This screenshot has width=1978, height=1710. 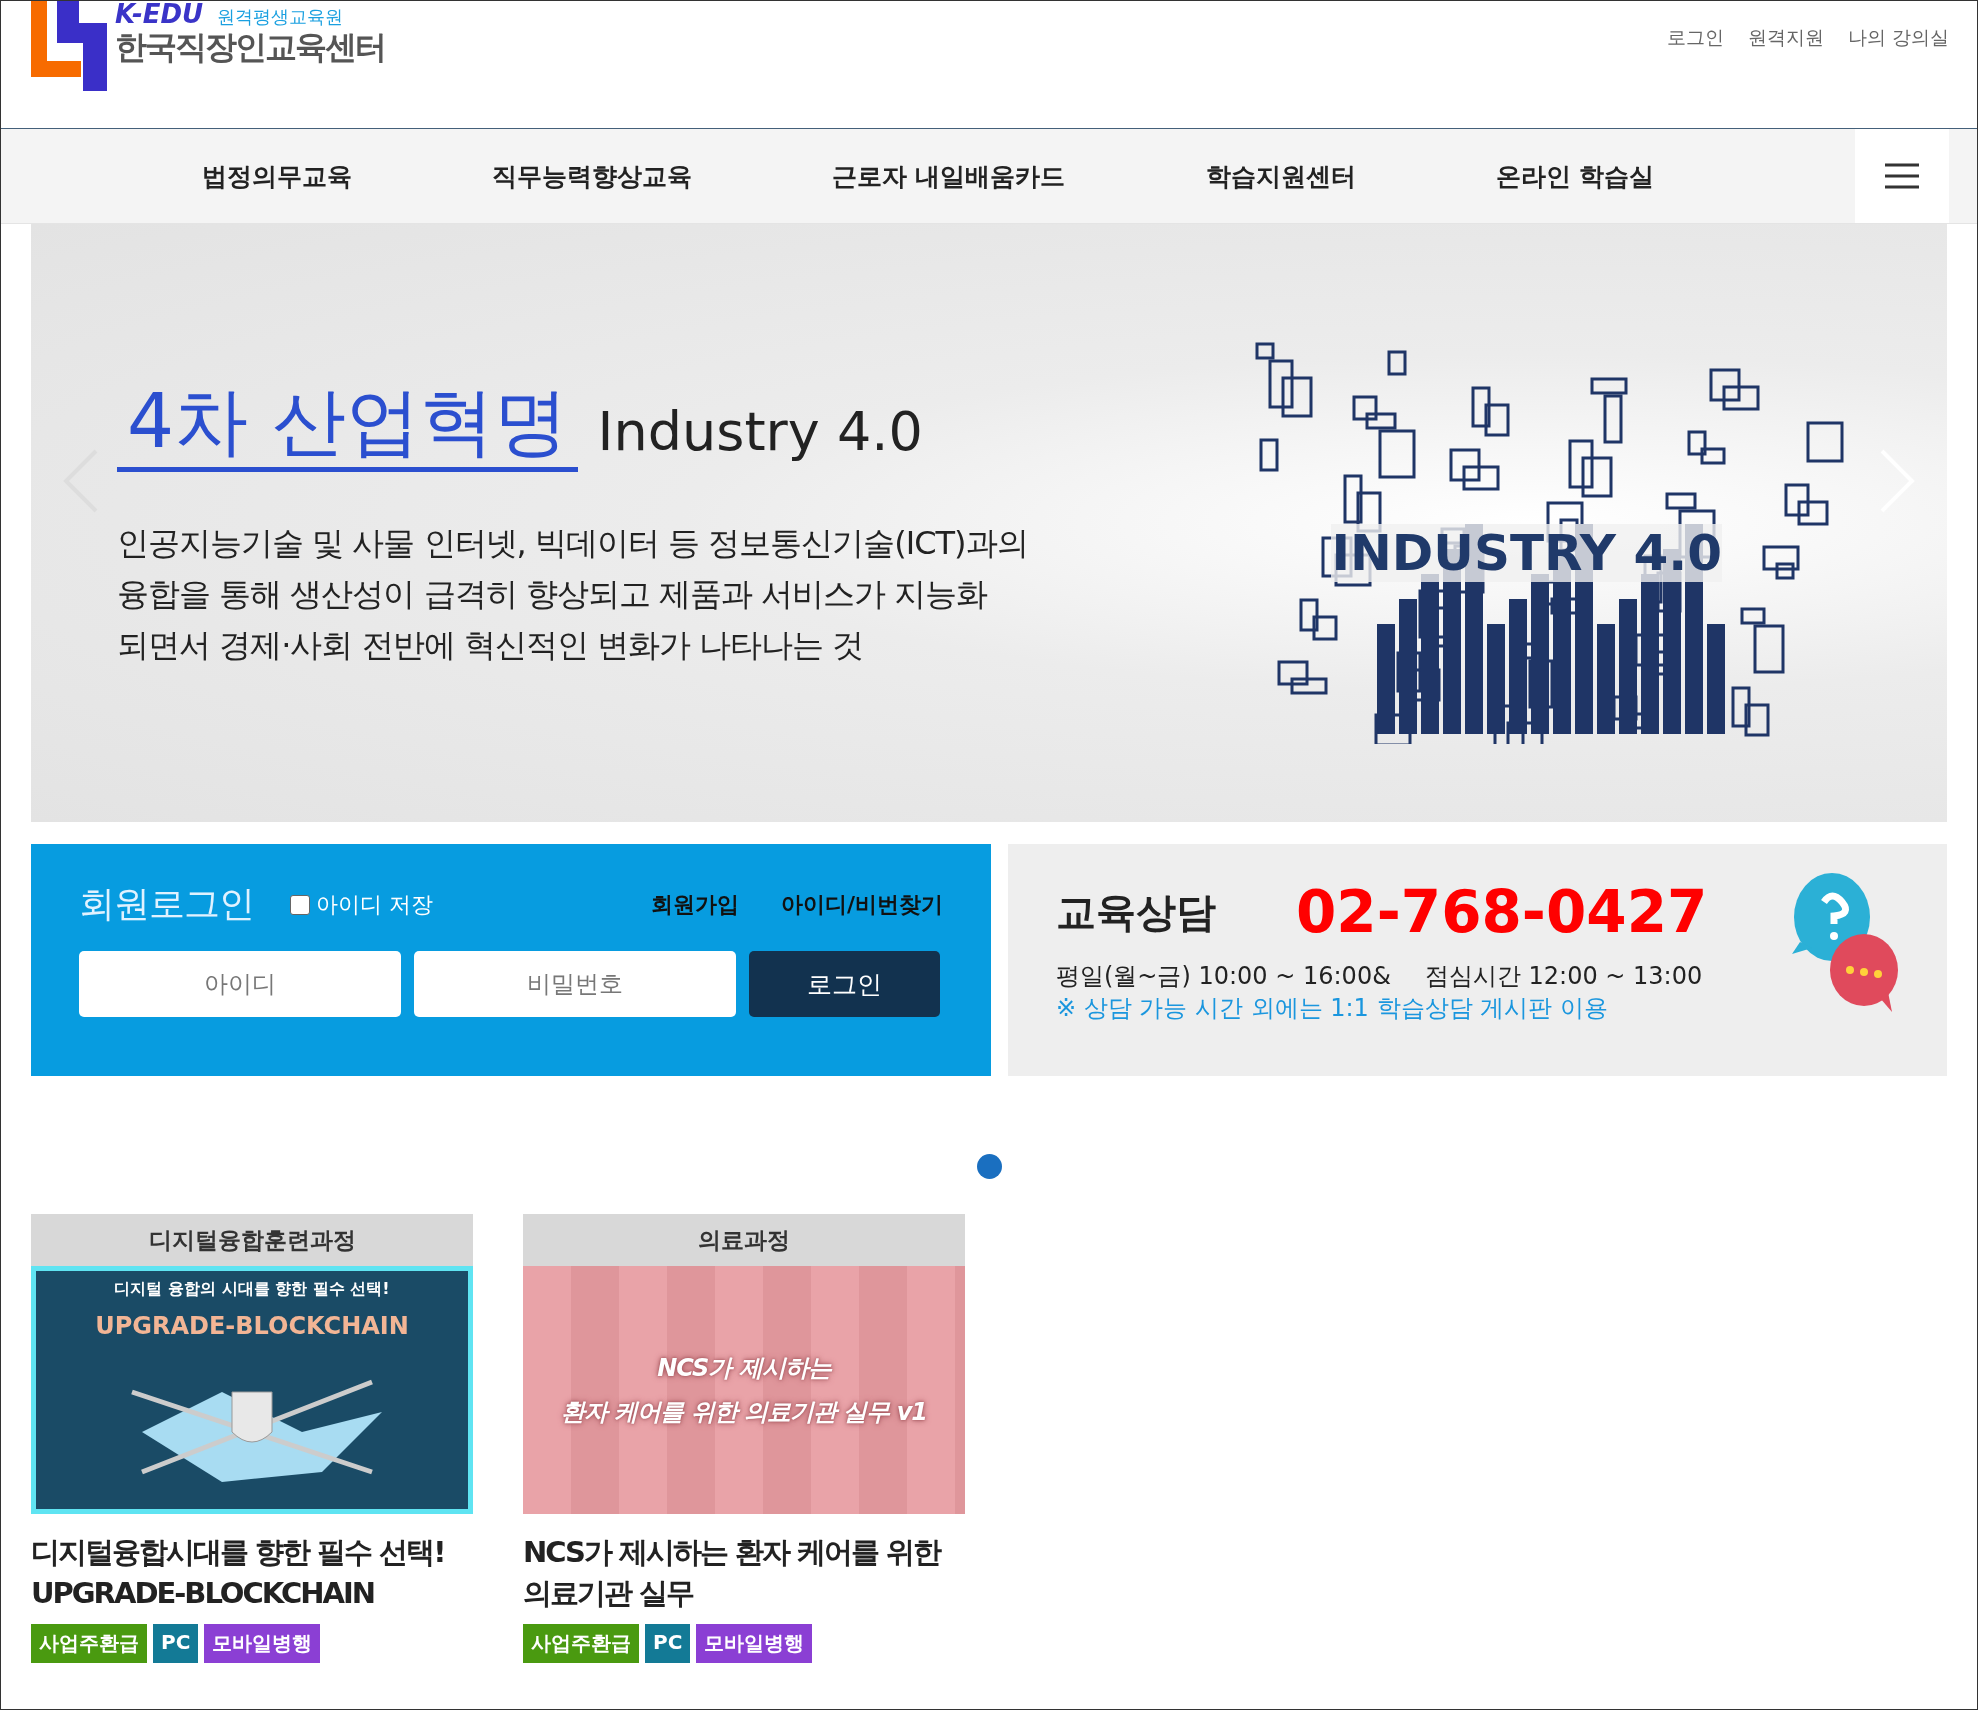 What do you see at coordinates (553, 594) in the screenshot?
I see `banner-description: 융합을 통해 생산성이 급격히 향상되고 제품과 서비스가 지능화` at bounding box center [553, 594].